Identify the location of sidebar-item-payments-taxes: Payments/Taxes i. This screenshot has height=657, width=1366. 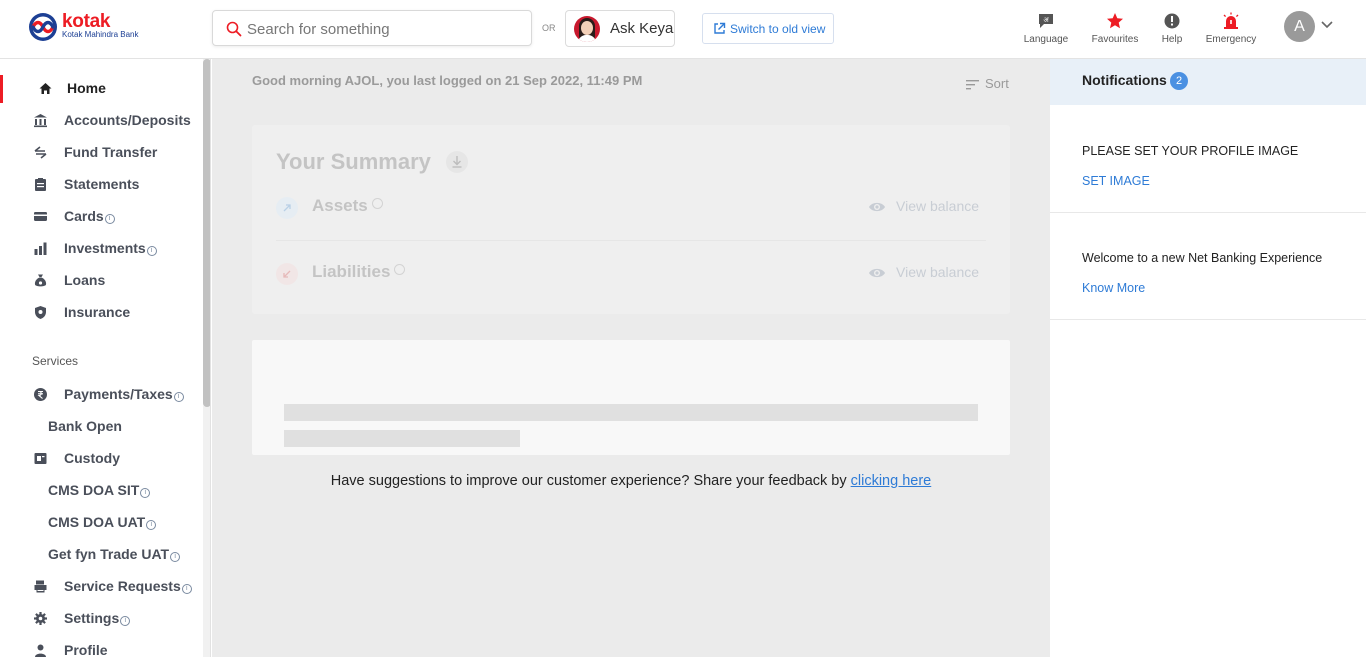
(101, 395).